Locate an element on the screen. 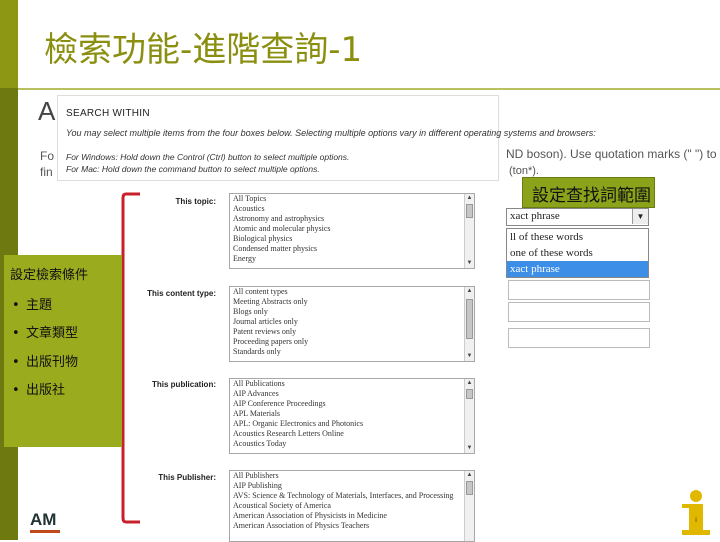 The height and width of the screenshot is (542, 720). content-type-label: This content type: is located at coordinates (181, 293).